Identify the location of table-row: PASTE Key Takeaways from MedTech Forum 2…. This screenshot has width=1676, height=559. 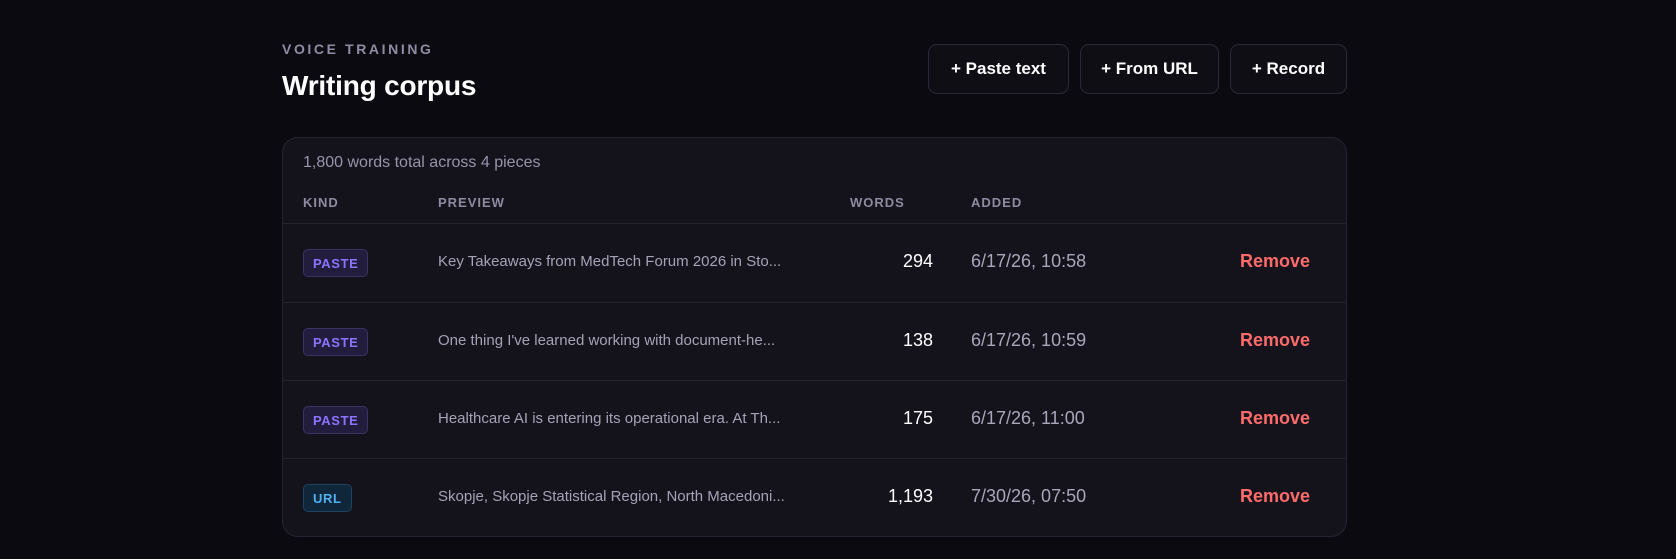
(814, 262).